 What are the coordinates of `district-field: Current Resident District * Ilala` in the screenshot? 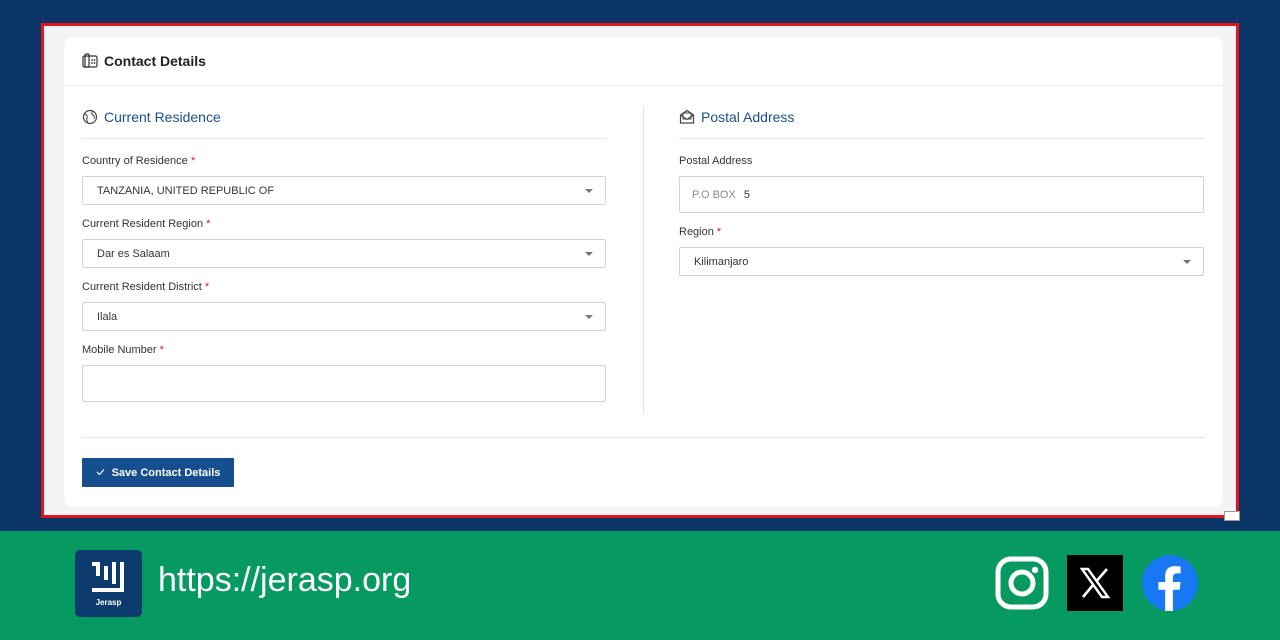 It's located at (344, 306).